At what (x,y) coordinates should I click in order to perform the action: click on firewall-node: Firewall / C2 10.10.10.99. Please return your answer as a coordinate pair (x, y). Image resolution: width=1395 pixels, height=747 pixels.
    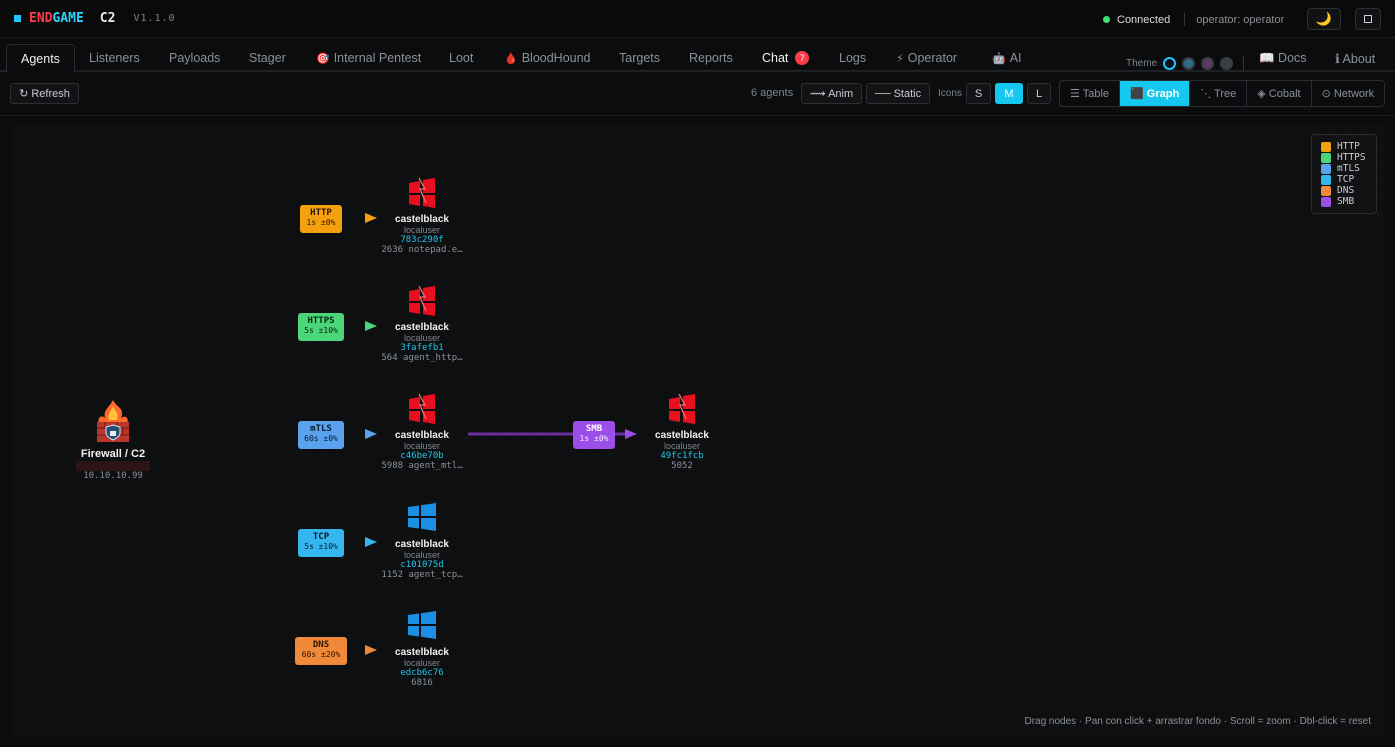
    Looking at the image, I should click on (113, 439).